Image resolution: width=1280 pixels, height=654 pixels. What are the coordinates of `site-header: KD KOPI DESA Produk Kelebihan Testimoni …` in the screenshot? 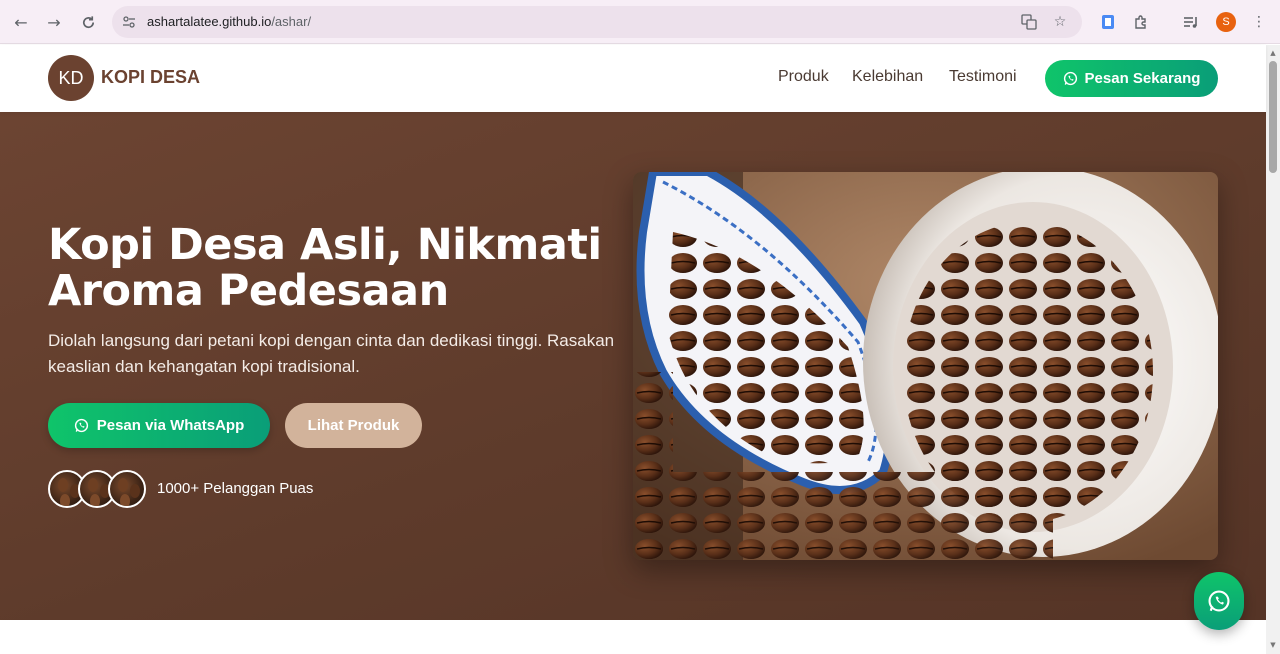 It's located at (633, 78).